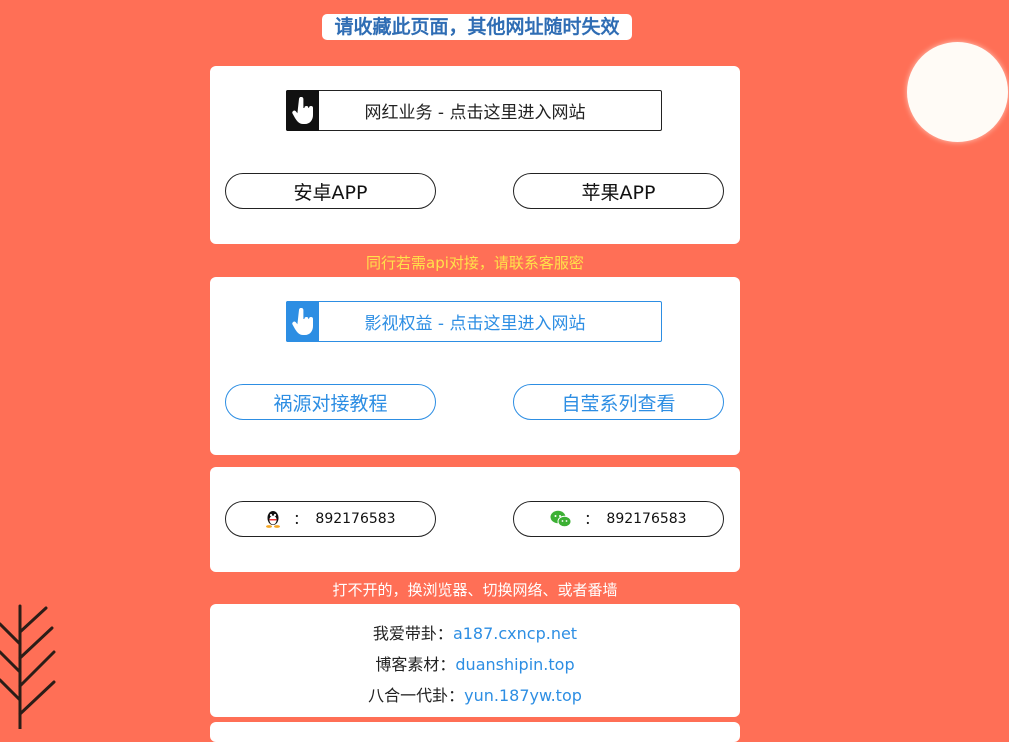 The width and height of the screenshot is (1009, 742). What do you see at coordinates (28, 666) in the screenshot?
I see `tree-decoration` at bounding box center [28, 666].